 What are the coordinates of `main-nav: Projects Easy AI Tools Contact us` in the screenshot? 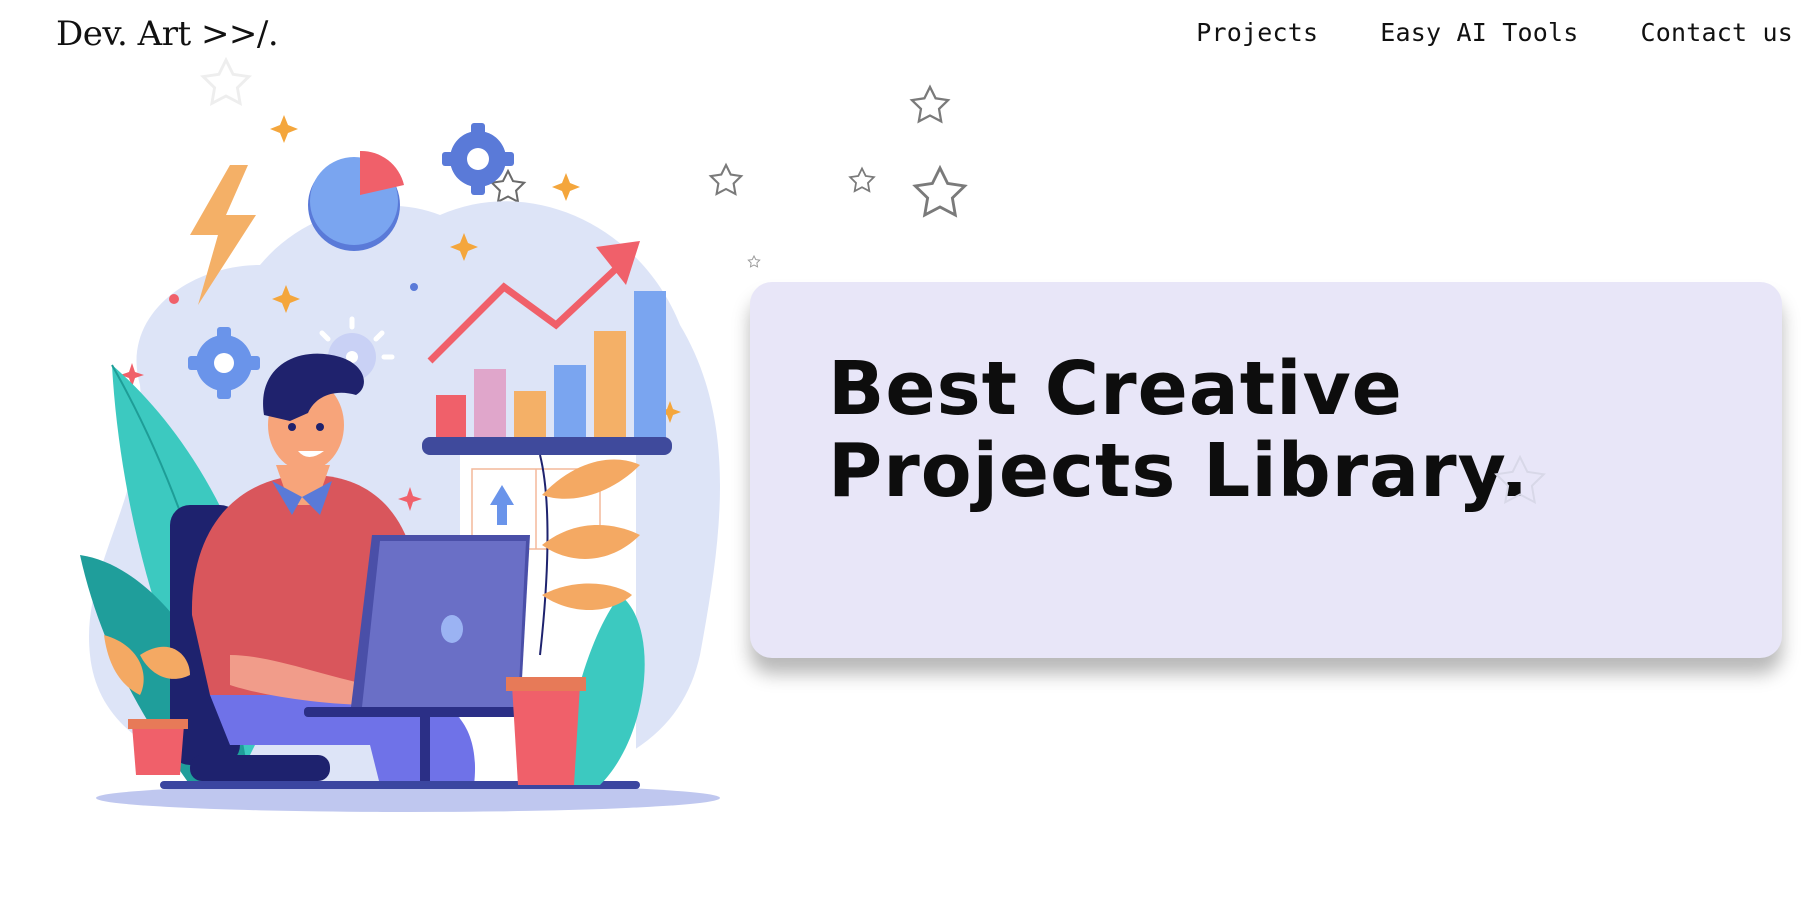 It's located at (1494, 32).